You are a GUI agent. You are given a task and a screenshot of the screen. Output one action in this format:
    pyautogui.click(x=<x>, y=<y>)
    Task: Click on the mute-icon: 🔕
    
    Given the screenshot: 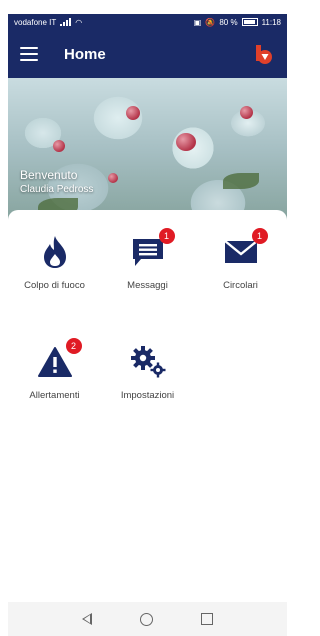 What is the action you would take?
    pyautogui.click(x=210, y=22)
    